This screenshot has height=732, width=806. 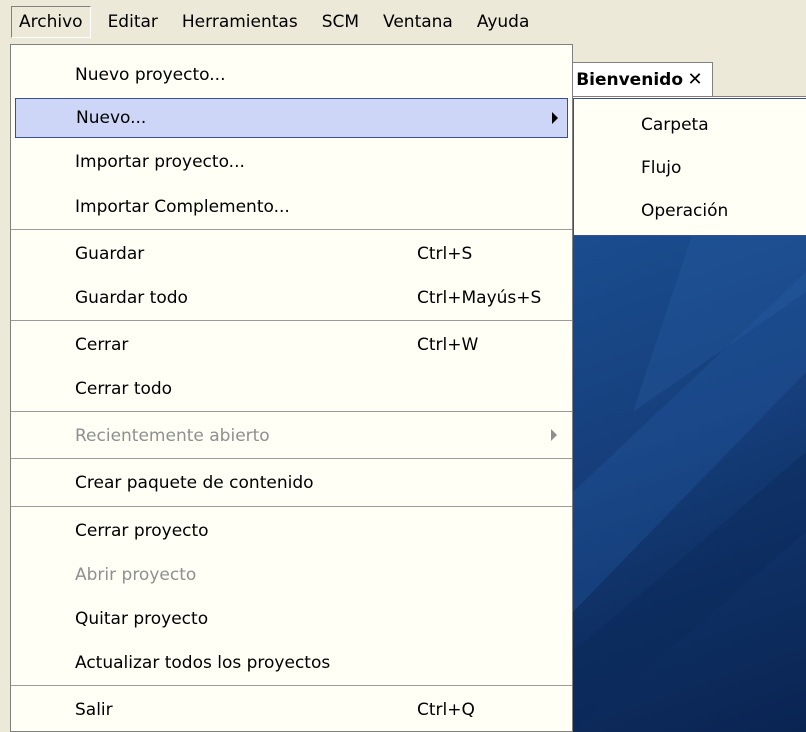 What do you see at coordinates (418, 22) in the screenshot?
I see `menu-ventana: Ventana` at bounding box center [418, 22].